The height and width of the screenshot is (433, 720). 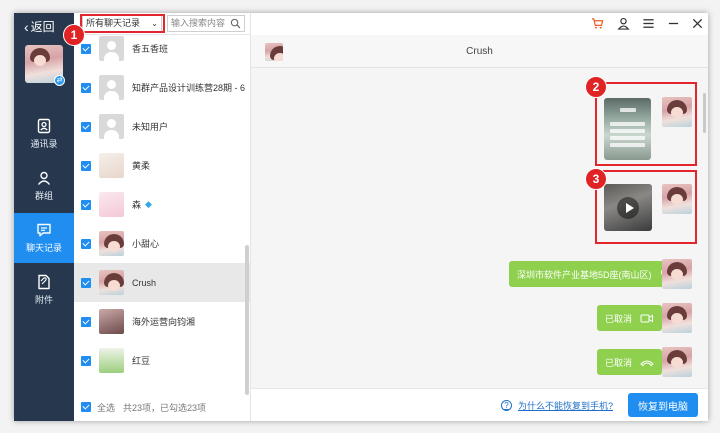 What do you see at coordinates (247, 320) in the screenshot?
I see `list-scrollbar` at bounding box center [247, 320].